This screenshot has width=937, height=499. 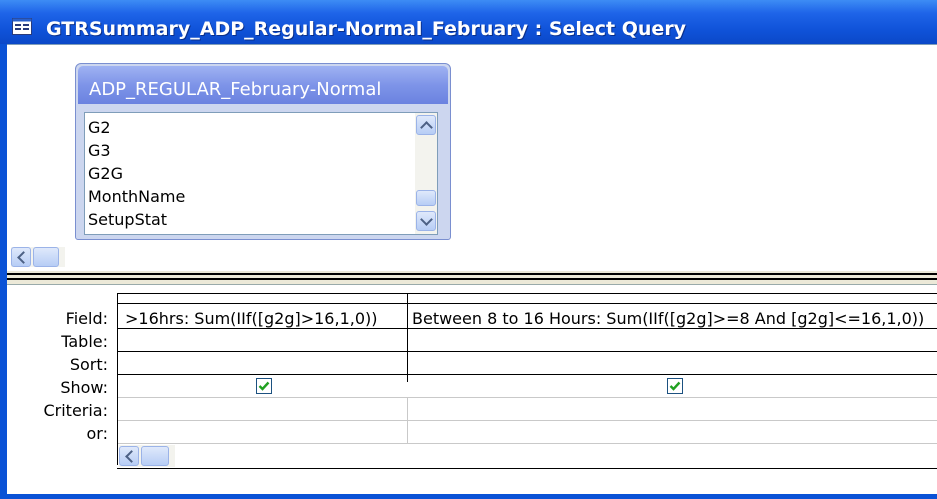 I want to click on row-label-sort: Sort:, so click(x=88, y=364).